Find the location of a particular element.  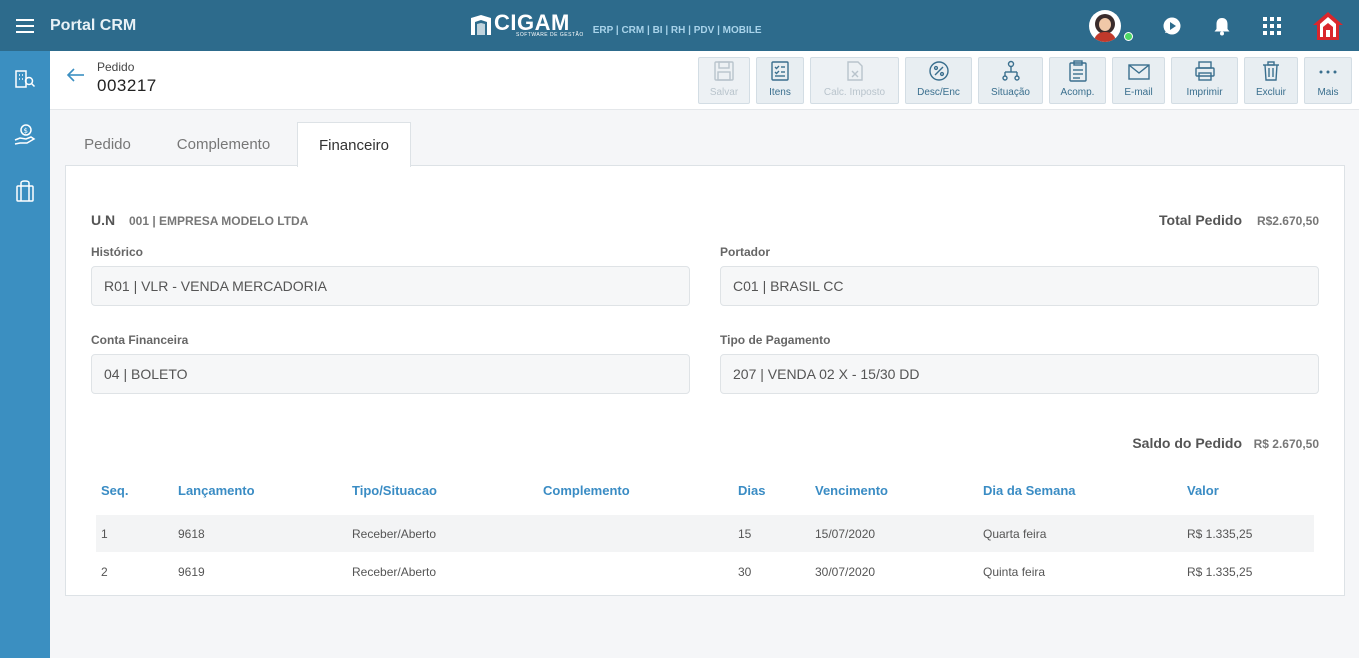

clipboard-icon is located at coordinates (1077, 71).